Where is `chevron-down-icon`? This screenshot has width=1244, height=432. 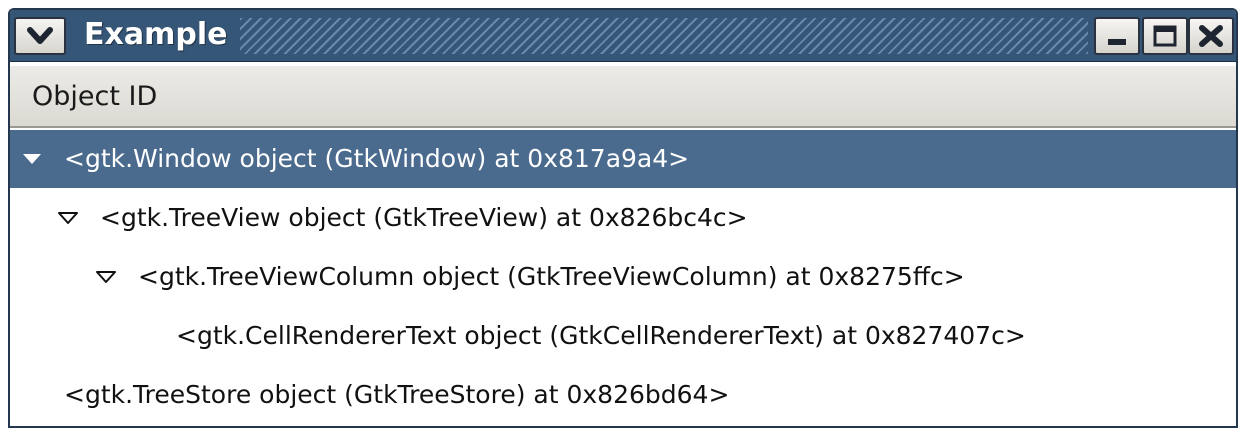
chevron-down-icon is located at coordinates (40, 35).